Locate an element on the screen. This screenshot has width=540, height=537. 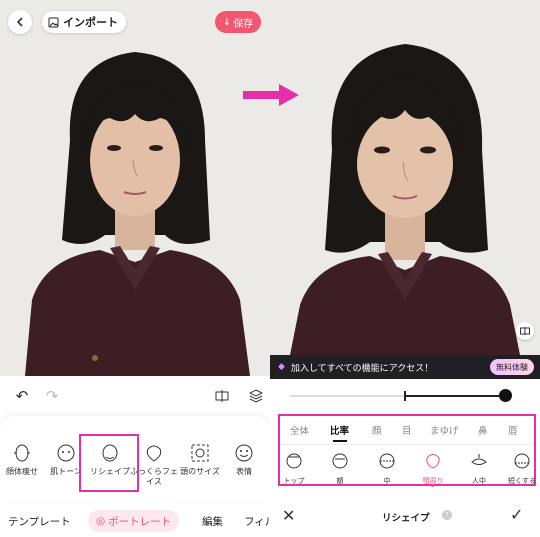
tab-proportion: 比率 is located at coordinates (339, 430).